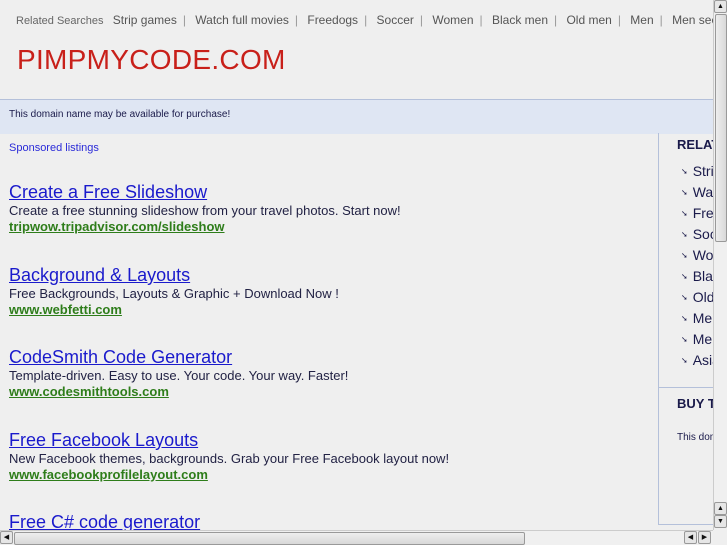 Image resolution: width=727 pixels, height=545 pixels. I want to click on sidebar-divider, so click(686, 387).